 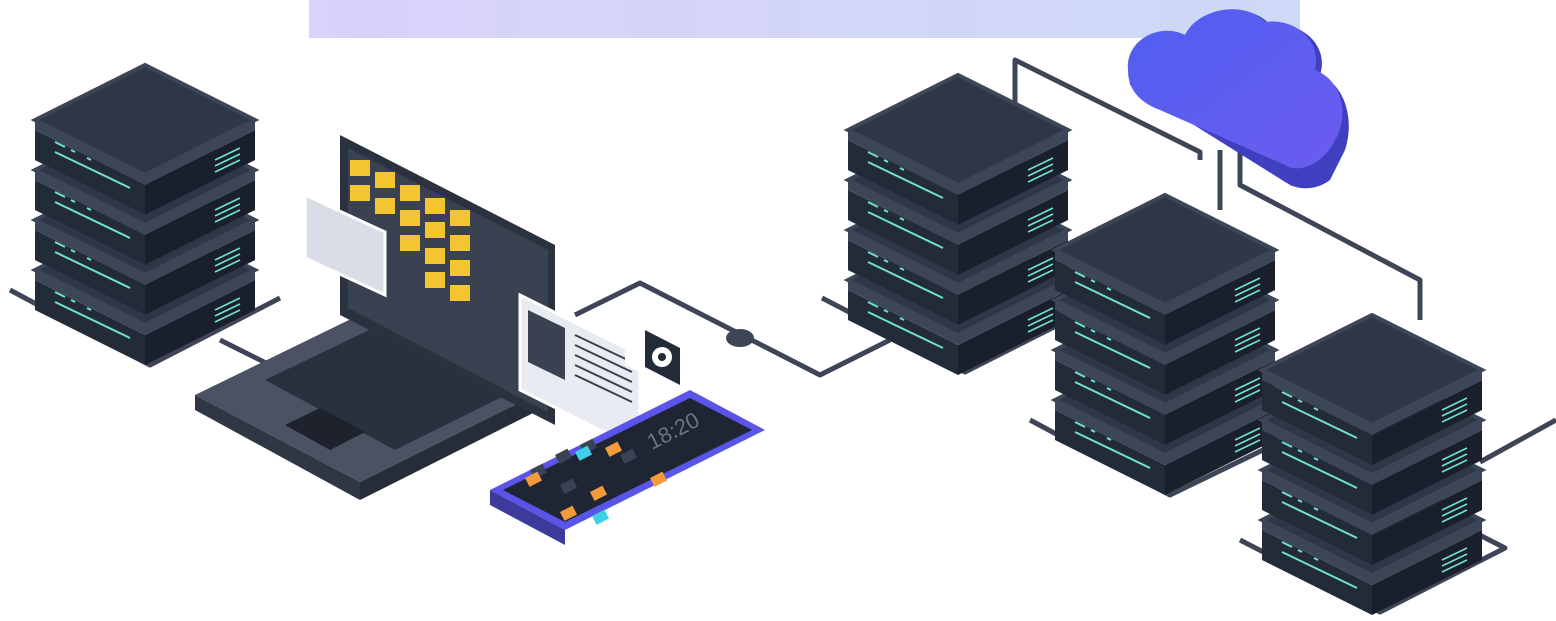 What do you see at coordinates (958, 225) in the screenshot?
I see `server-stack-middle` at bounding box center [958, 225].